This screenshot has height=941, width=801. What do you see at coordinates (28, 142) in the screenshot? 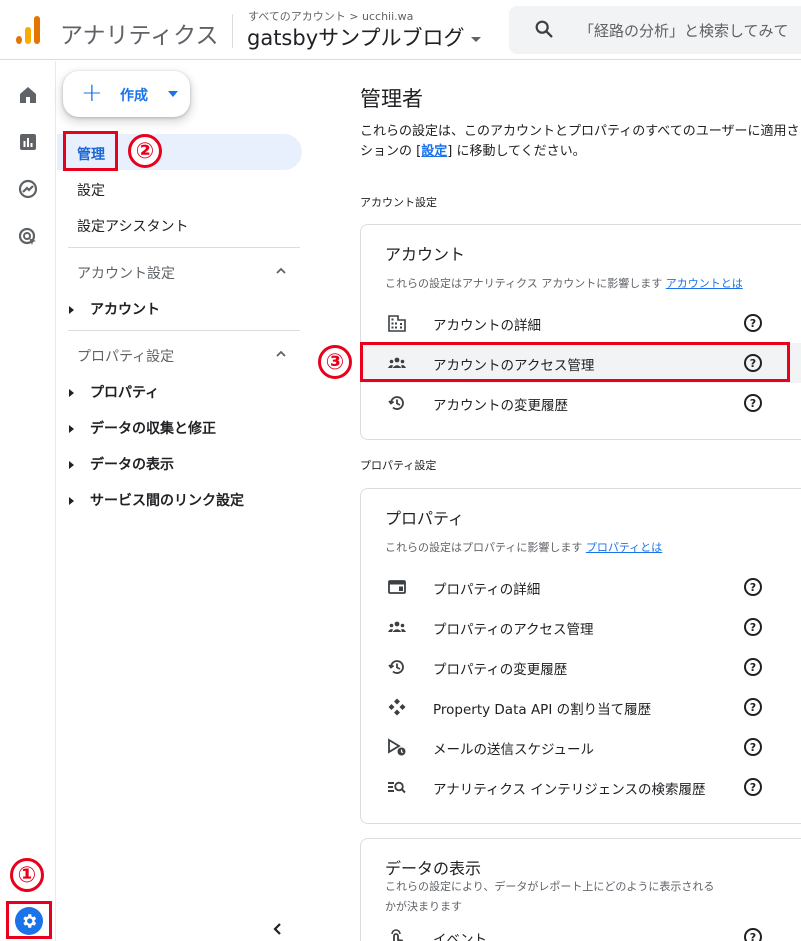
I see `reports-icon` at bounding box center [28, 142].